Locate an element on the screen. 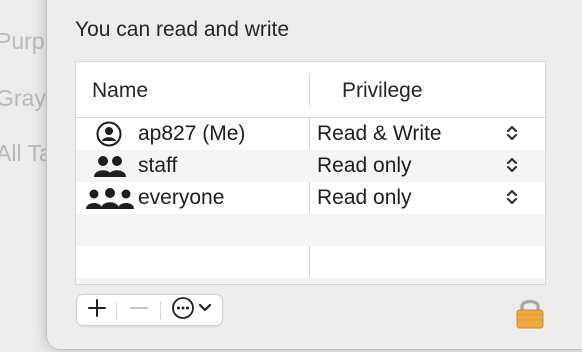 This screenshot has width=582, height=352. sidebar-tag-gray: Gray is located at coordinates (23, 98).